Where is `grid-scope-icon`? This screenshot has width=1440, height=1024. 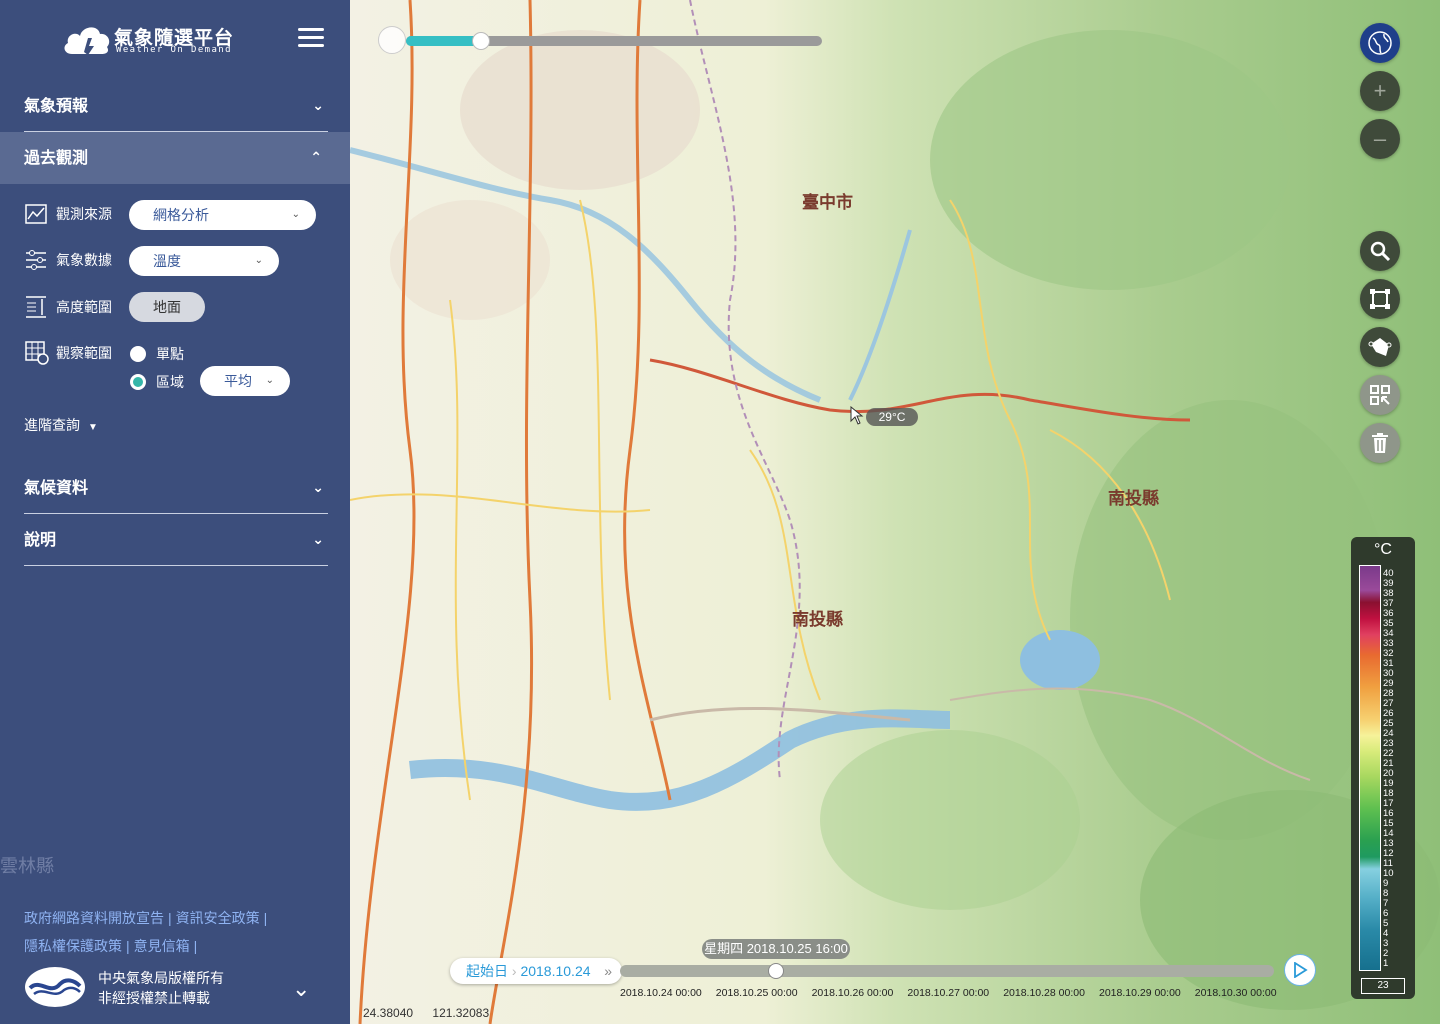
grid-scope-icon is located at coordinates (37, 353).